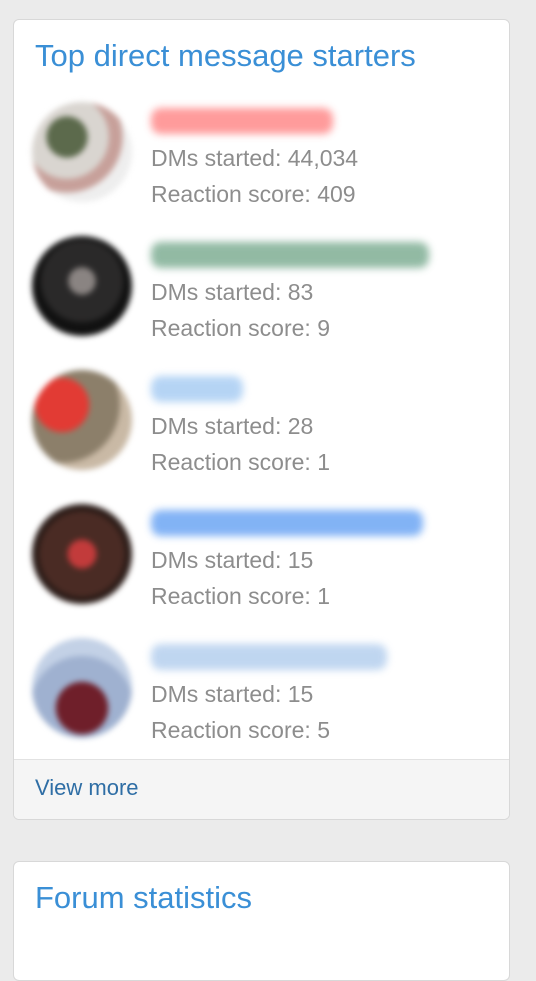 The height and width of the screenshot is (981, 536). I want to click on widget-title: Forum statistics, so click(144, 897).